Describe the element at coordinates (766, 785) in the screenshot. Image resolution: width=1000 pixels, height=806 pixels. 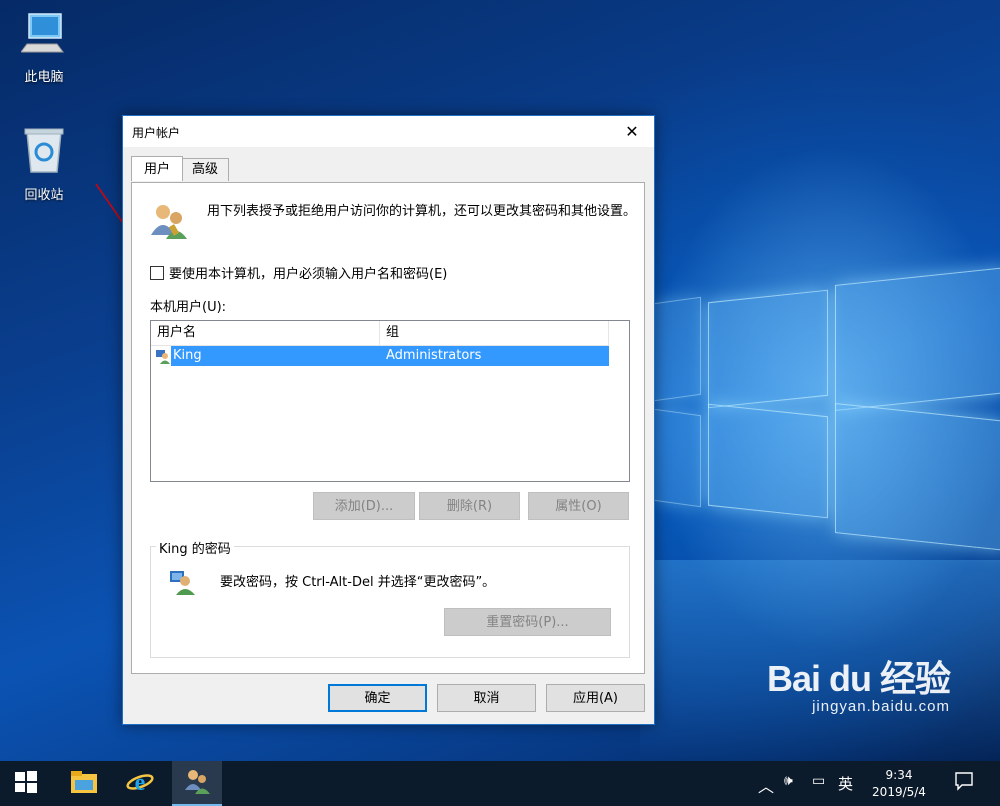
I see `chevron-up-icon: ︿` at that location.